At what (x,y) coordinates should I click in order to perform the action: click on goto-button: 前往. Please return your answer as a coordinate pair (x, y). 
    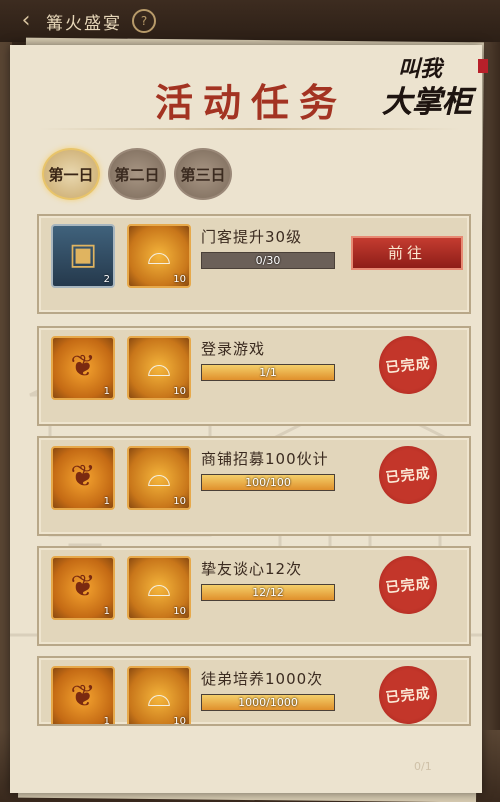
    Looking at the image, I should click on (407, 253).